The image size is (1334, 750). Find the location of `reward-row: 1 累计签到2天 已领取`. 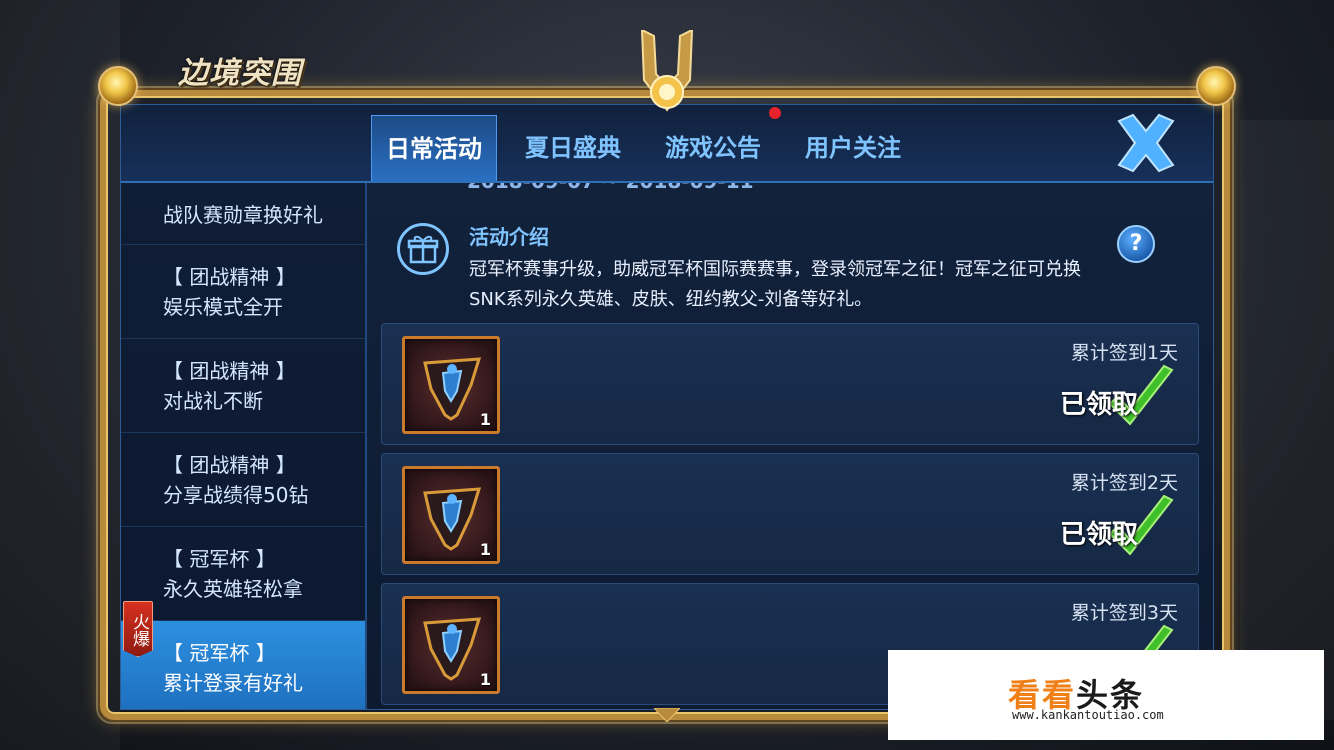

reward-row: 1 累计签到2天 已领取 is located at coordinates (790, 514).